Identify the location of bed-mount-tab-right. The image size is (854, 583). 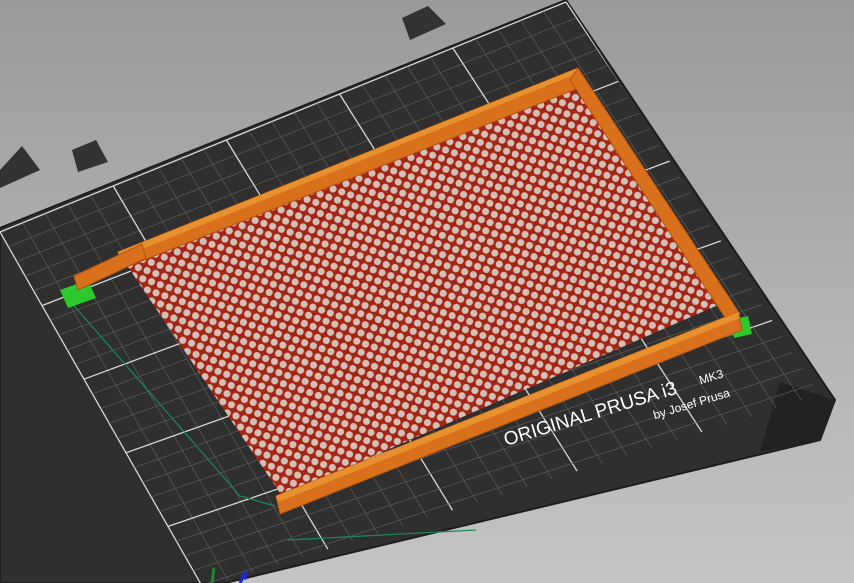
(424, 23).